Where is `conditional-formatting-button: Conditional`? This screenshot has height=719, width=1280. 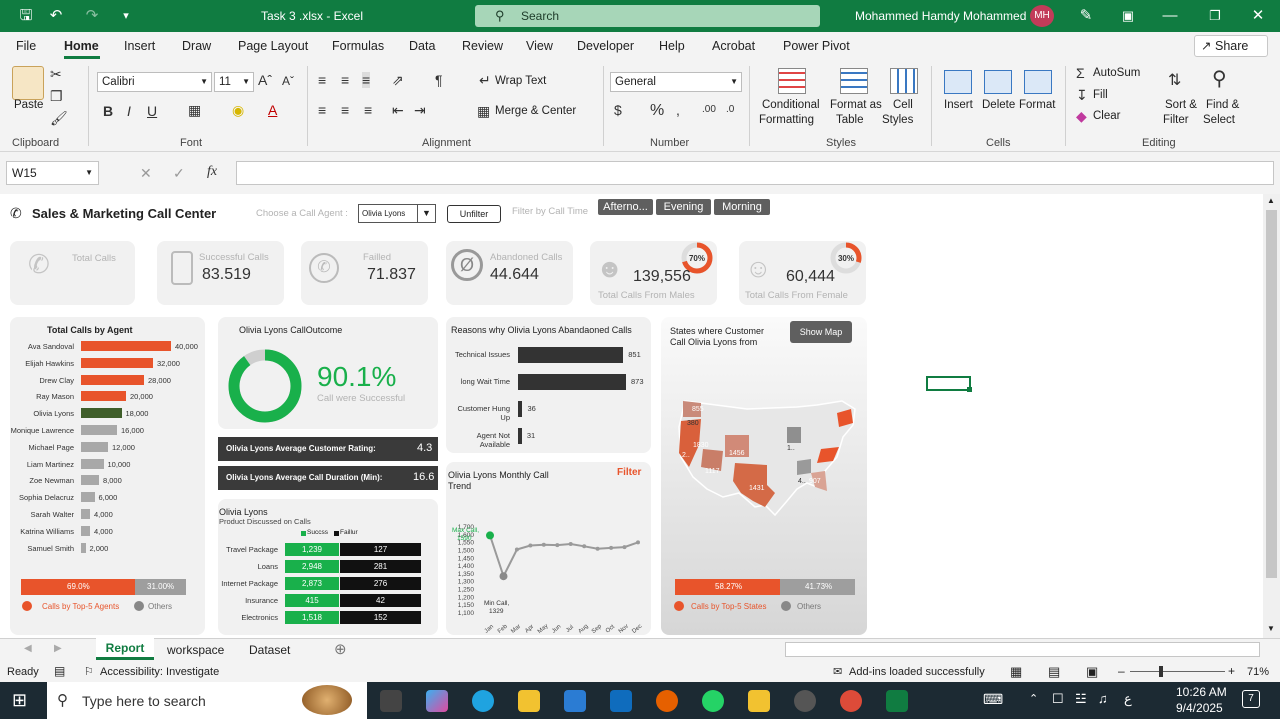
conditional-formatting-button: Conditional is located at coordinates (791, 105).